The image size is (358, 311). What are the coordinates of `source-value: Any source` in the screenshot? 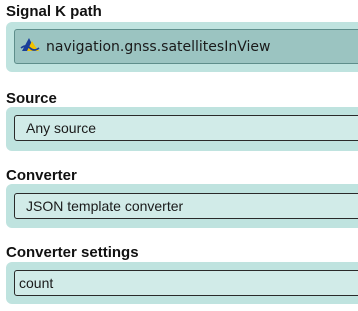 It's located at (61, 128).